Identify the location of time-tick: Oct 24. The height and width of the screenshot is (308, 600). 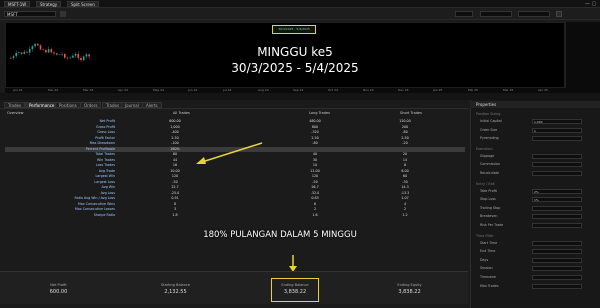
(333, 90).